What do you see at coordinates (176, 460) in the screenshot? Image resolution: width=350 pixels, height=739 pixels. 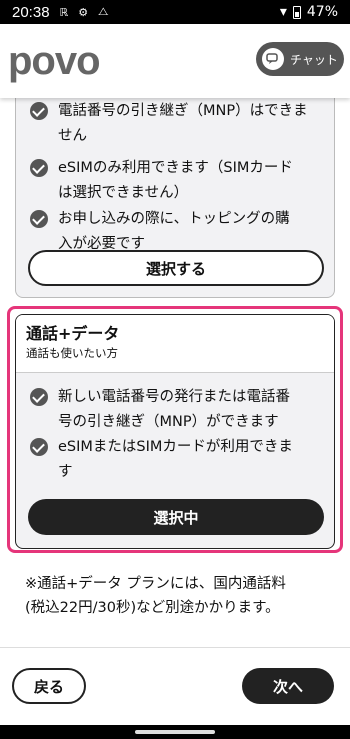 I see `plan-feature: eSIMまたはSIMカードが利用できま す` at bounding box center [176, 460].